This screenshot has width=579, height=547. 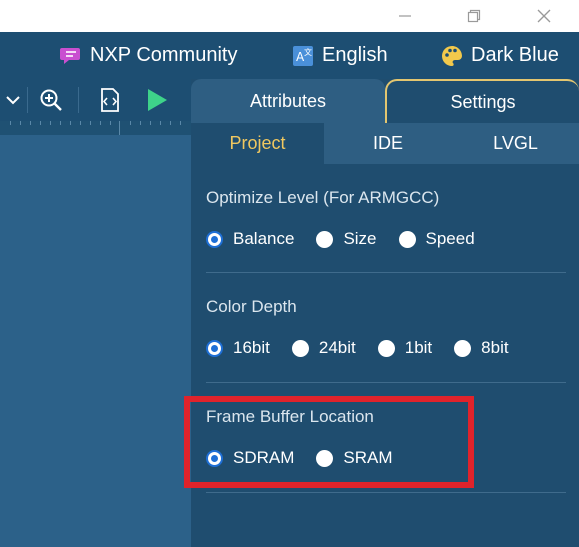 I want to click on radio-speed: Speed, so click(x=436, y=239).